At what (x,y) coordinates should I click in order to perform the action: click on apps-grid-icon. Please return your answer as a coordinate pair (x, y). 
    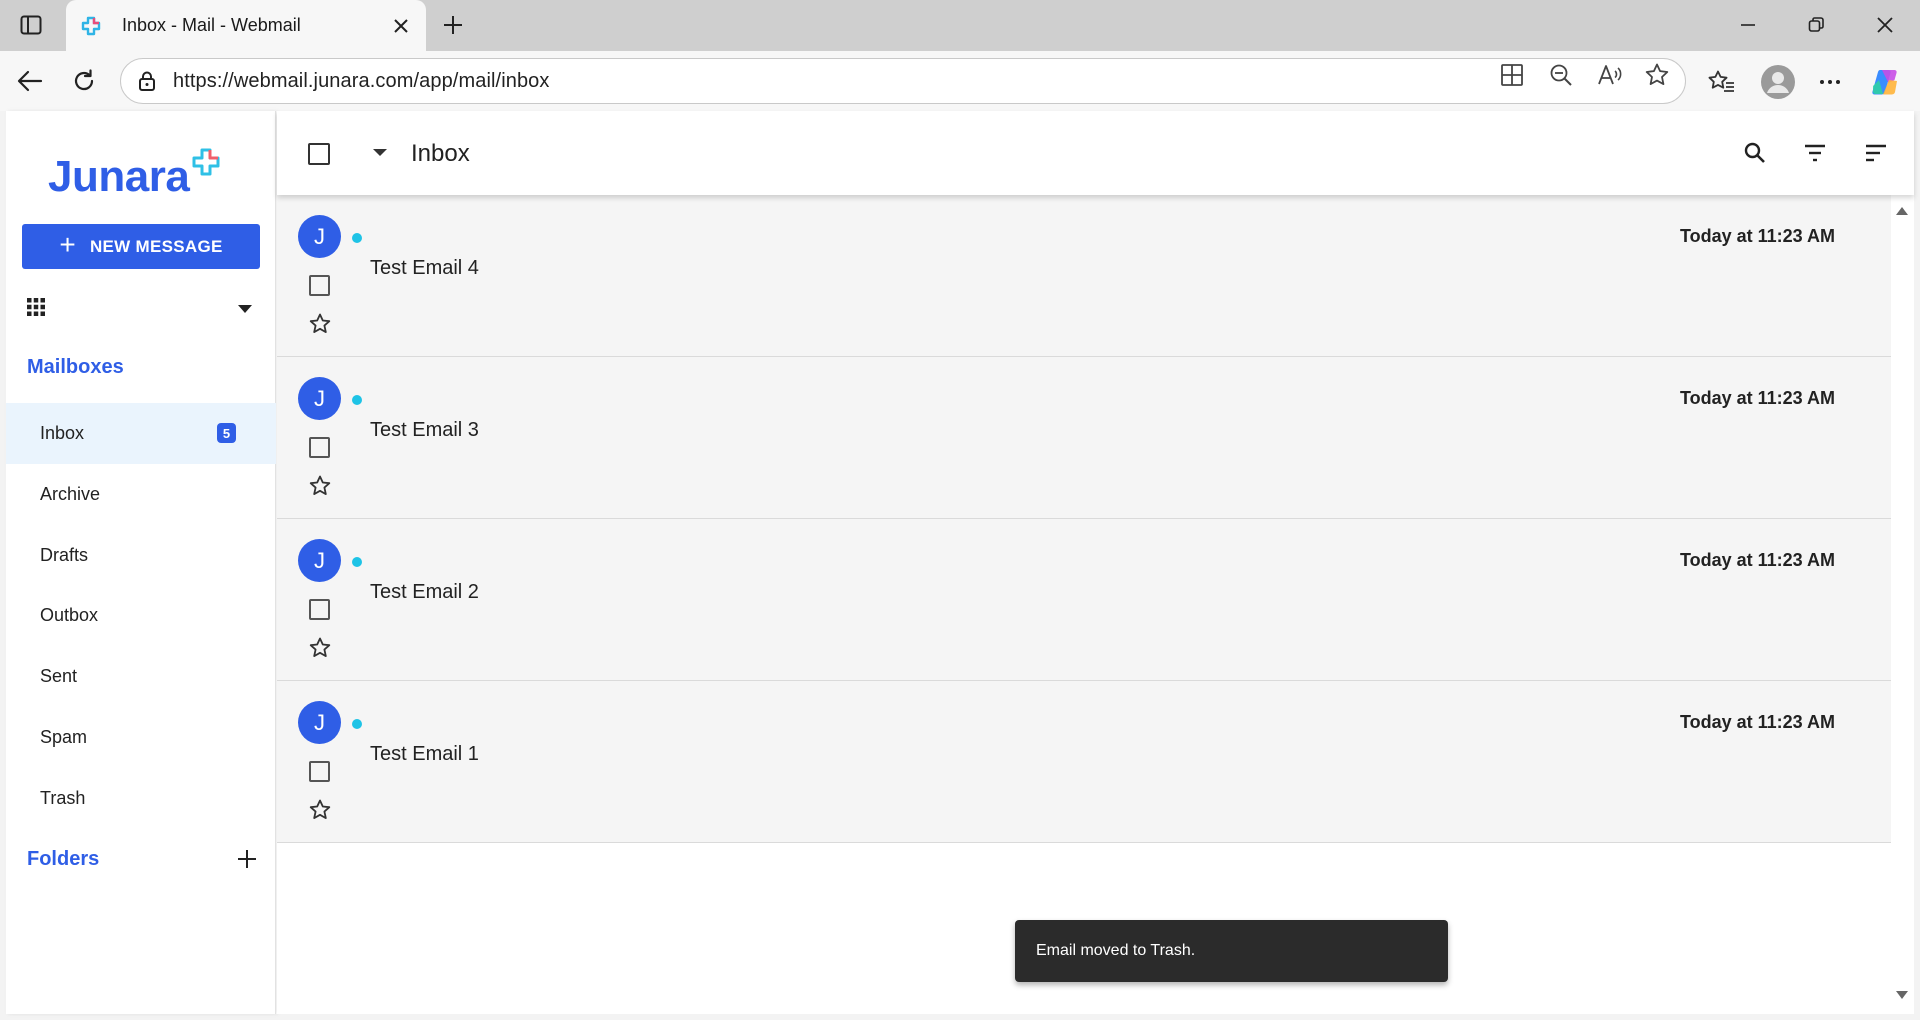
    Looking at the image, I should click on (36, 309).